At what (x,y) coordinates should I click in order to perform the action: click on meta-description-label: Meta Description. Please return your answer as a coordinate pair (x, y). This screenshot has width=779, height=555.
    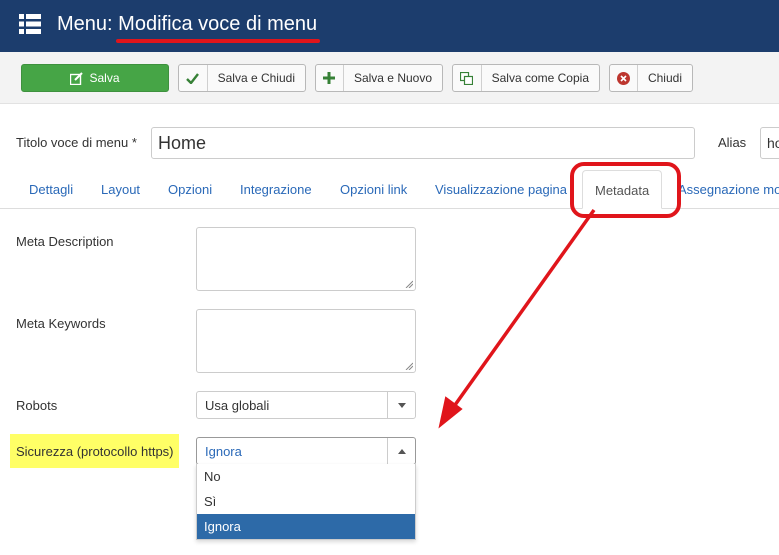
    Looking at the image, I should click on (65, 241).